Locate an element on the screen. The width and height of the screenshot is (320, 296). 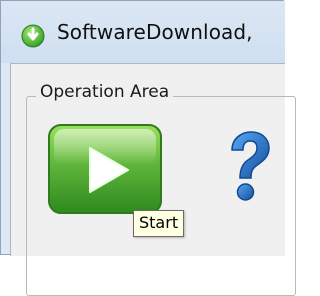
play-icon is located at coordinates (105, 169).